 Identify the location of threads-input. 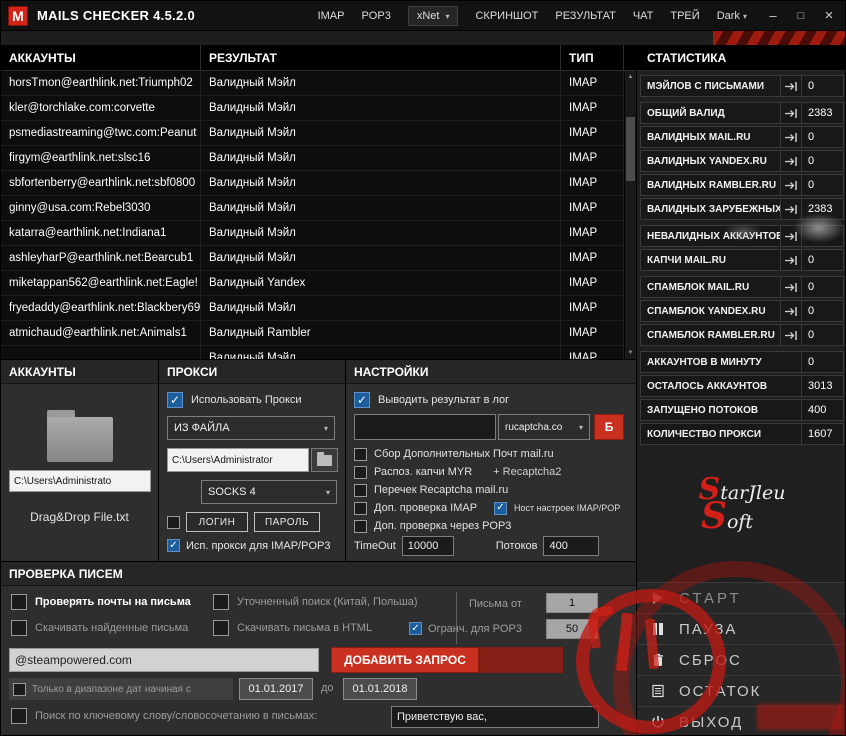
(571, 546).